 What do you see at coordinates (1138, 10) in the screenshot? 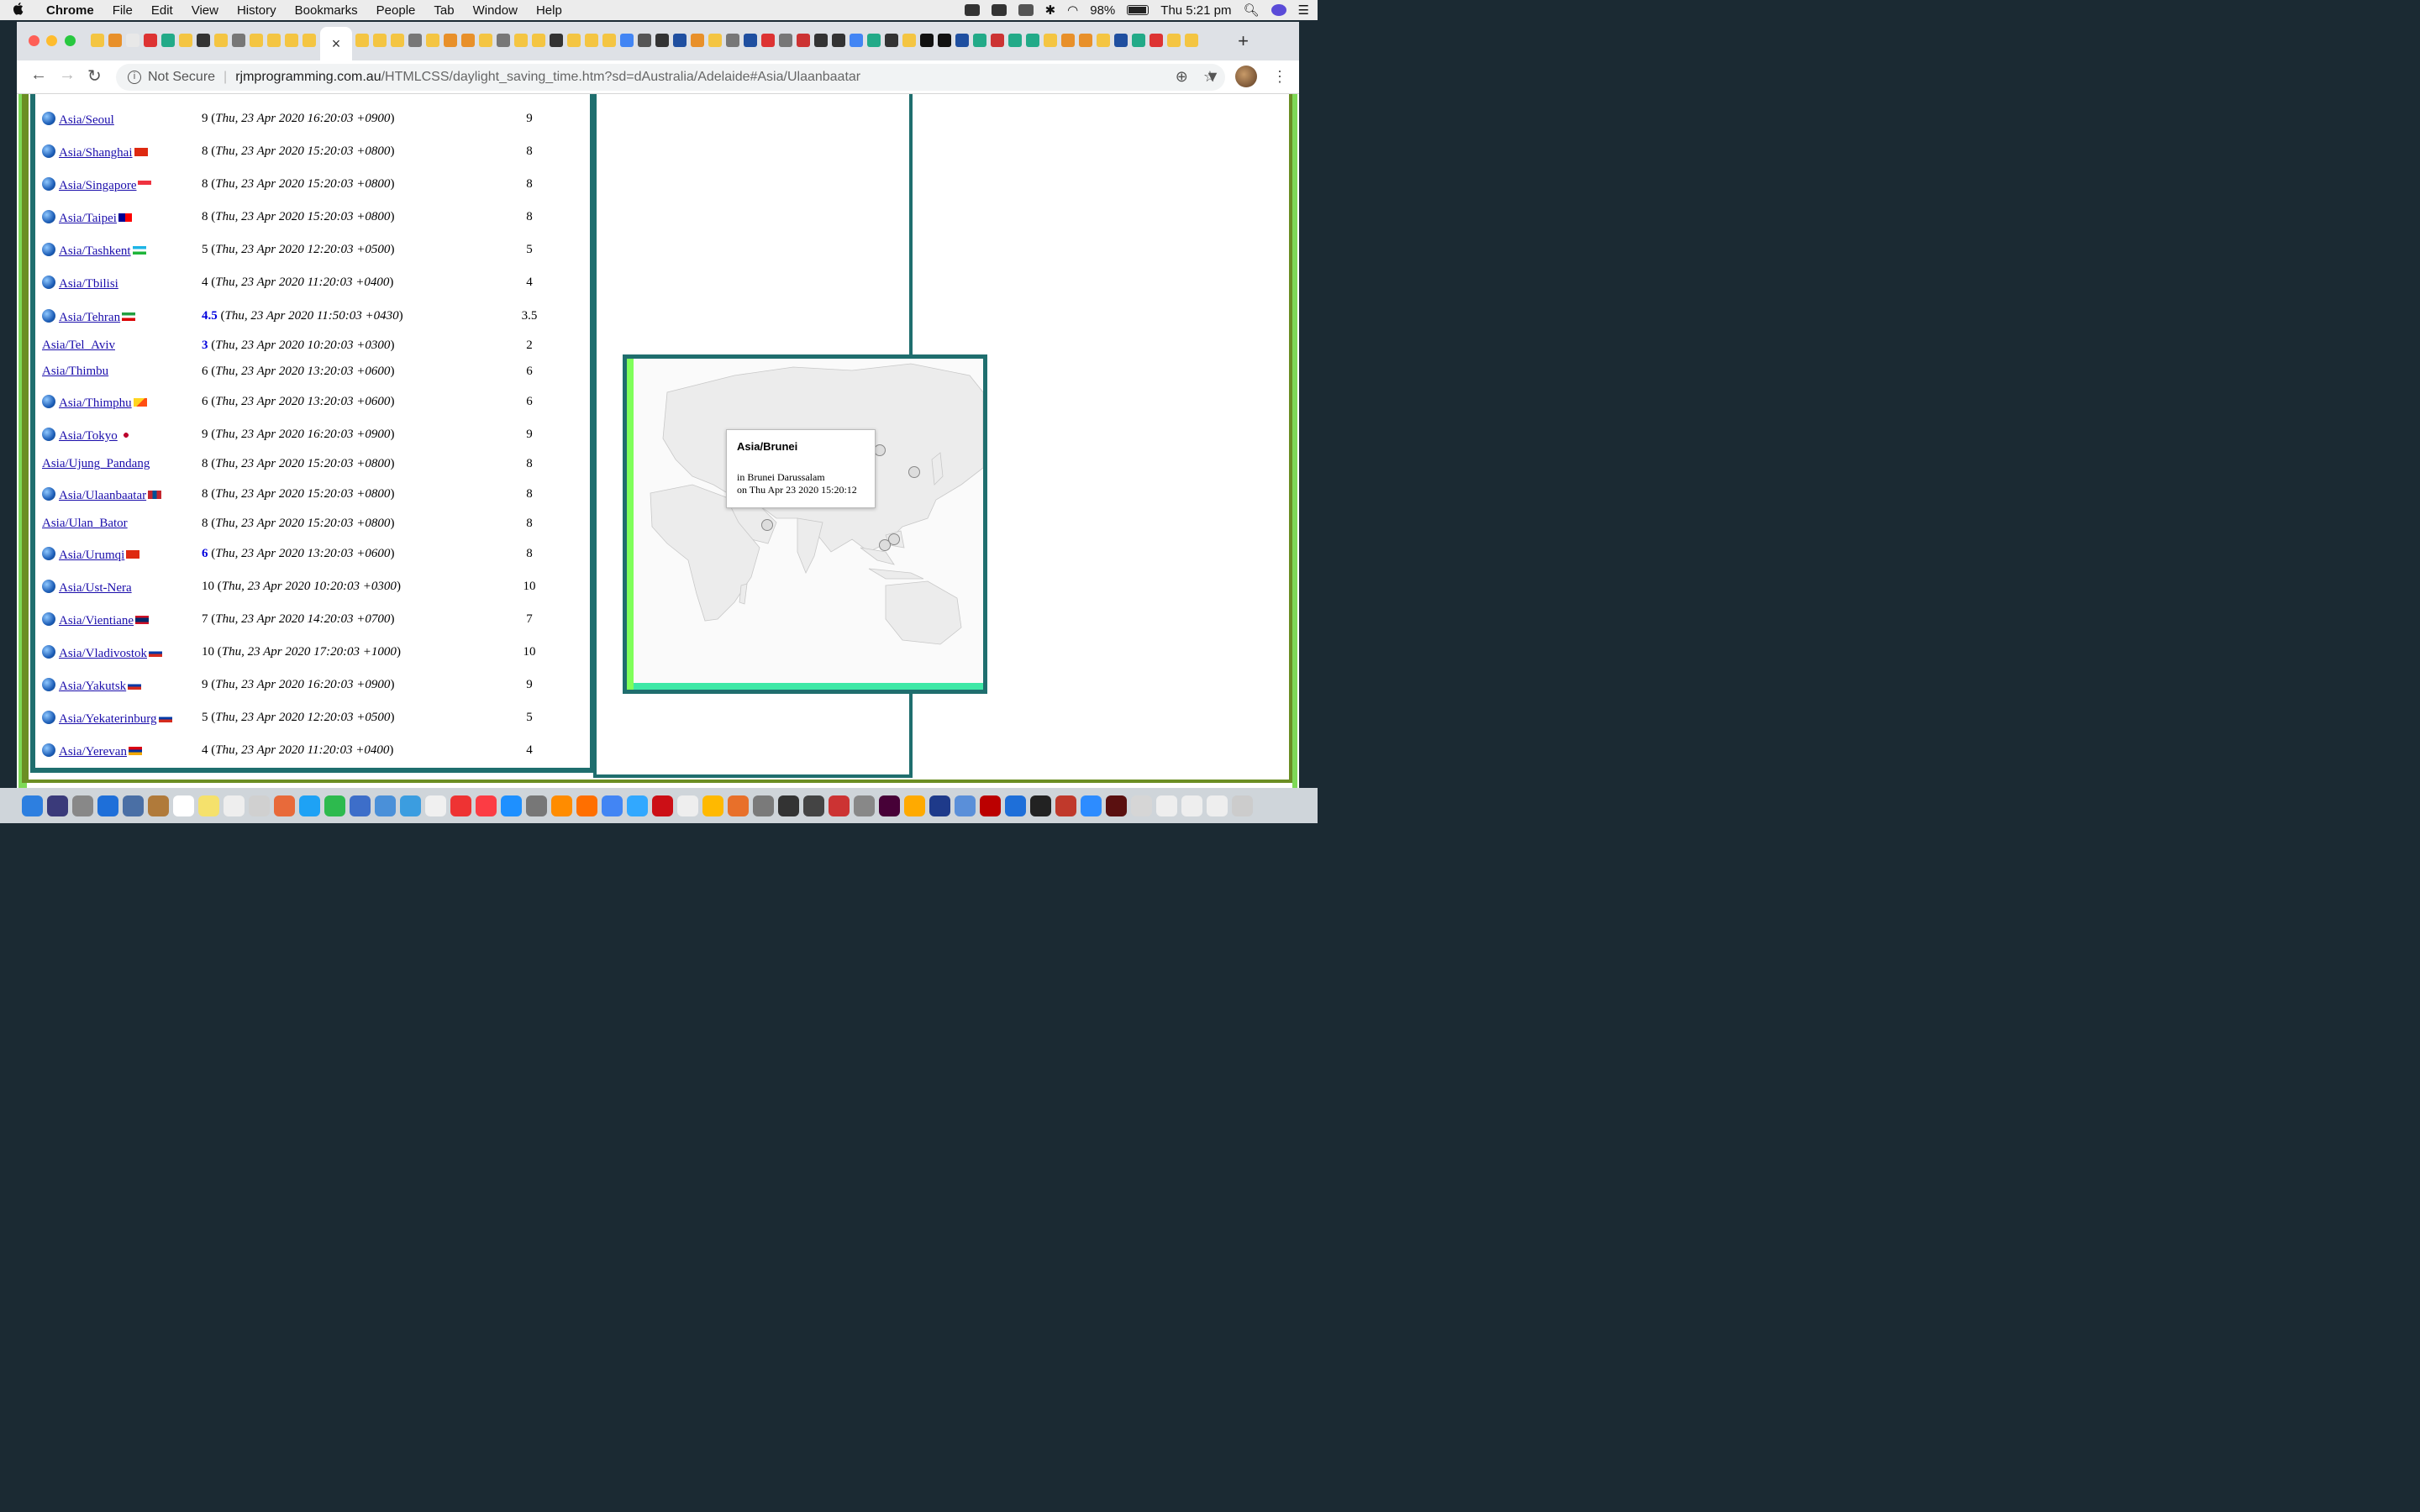
I see `battery-icon` at bounding box center [1138, 10].